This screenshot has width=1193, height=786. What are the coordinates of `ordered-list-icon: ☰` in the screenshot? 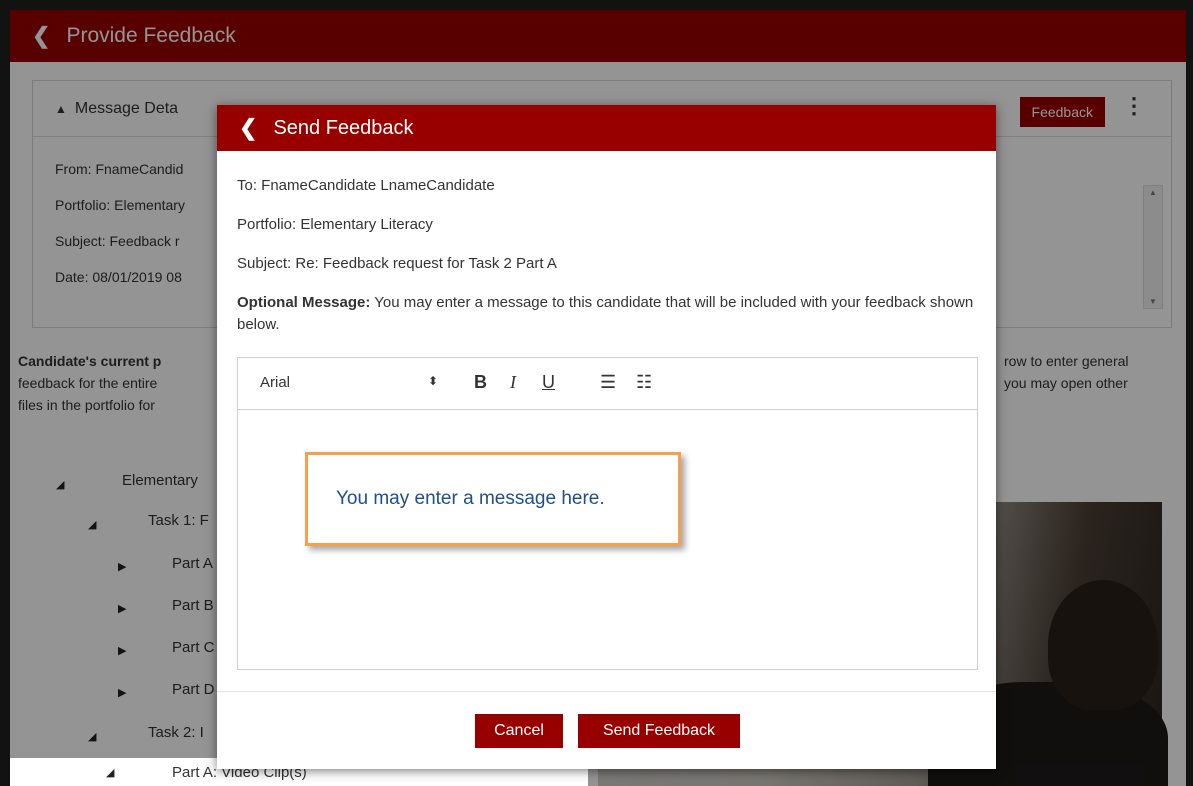 It's located at (608, 382).